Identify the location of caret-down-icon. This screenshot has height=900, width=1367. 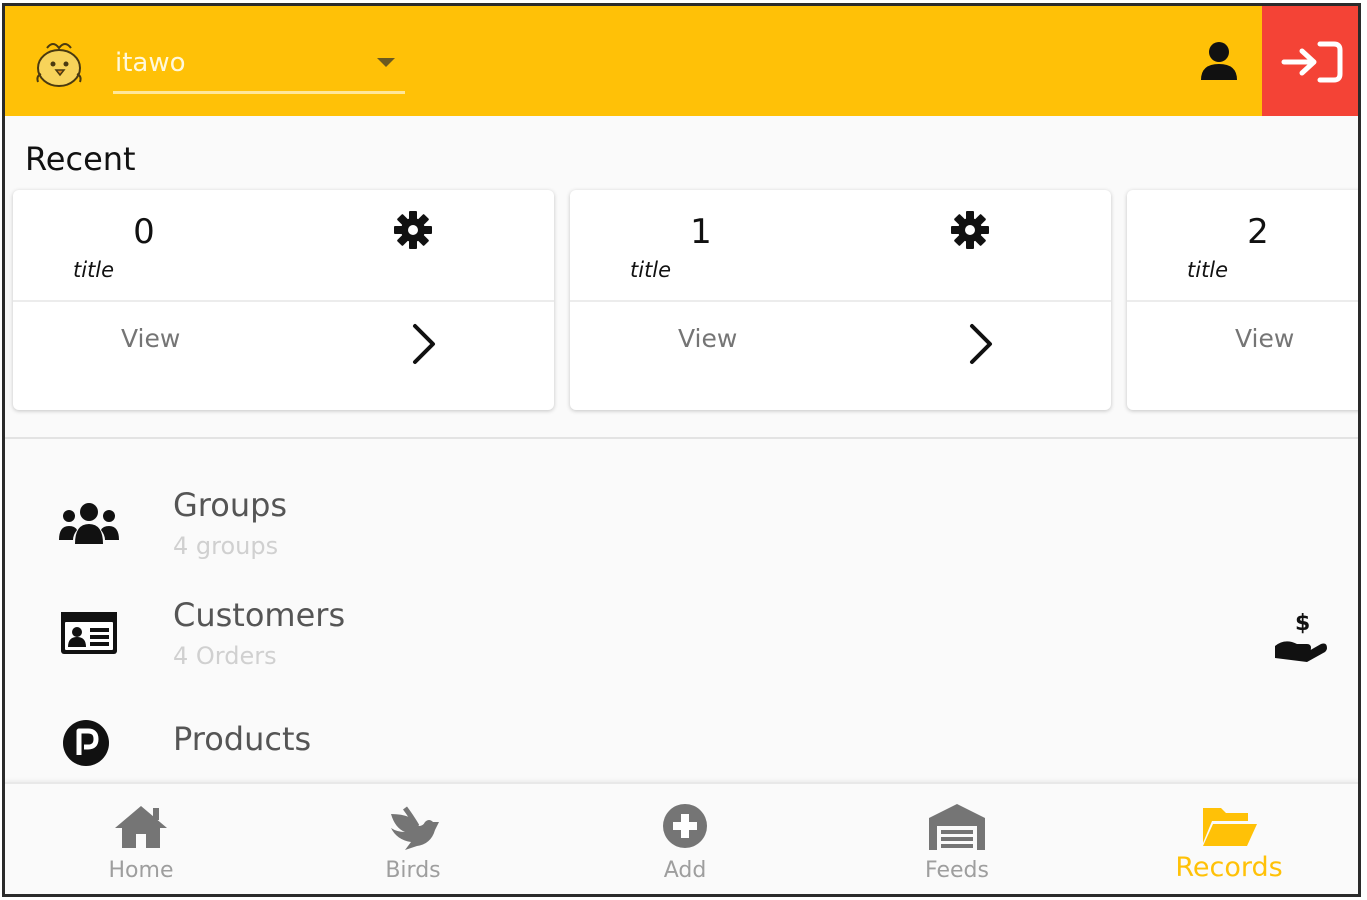
(386, 62).